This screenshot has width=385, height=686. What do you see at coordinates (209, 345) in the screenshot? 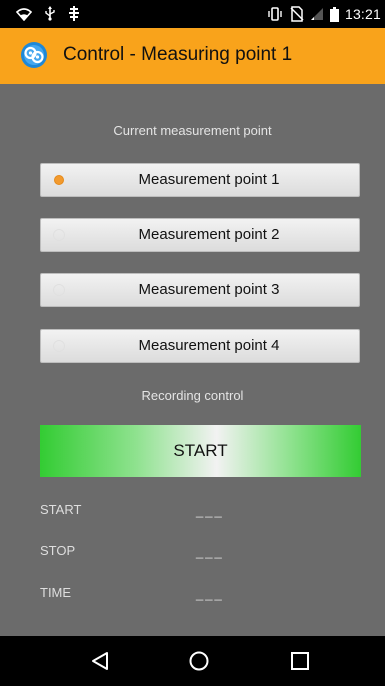
I see `measurement-point-label: Measurement point 4` at bounding box center [209, 345].